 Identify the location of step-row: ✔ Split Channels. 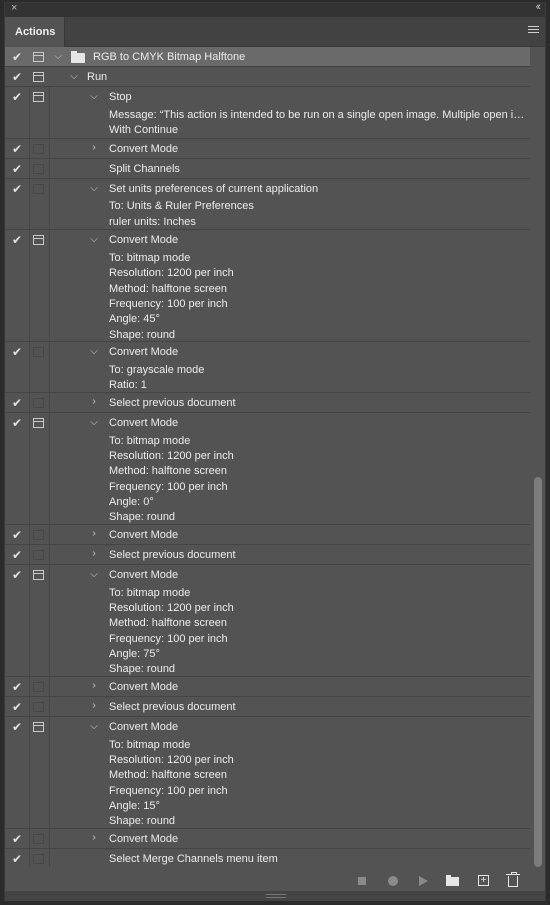
(267, 169).